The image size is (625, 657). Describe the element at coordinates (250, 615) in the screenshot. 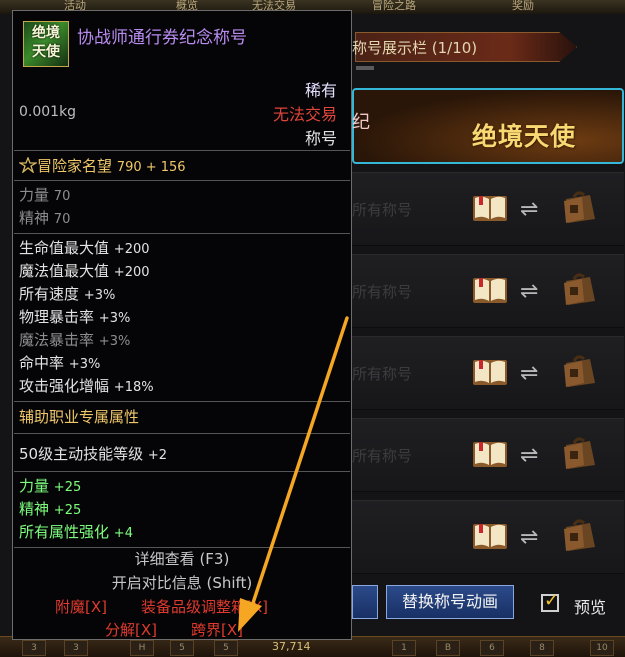

I see `arrow-head` at that location.